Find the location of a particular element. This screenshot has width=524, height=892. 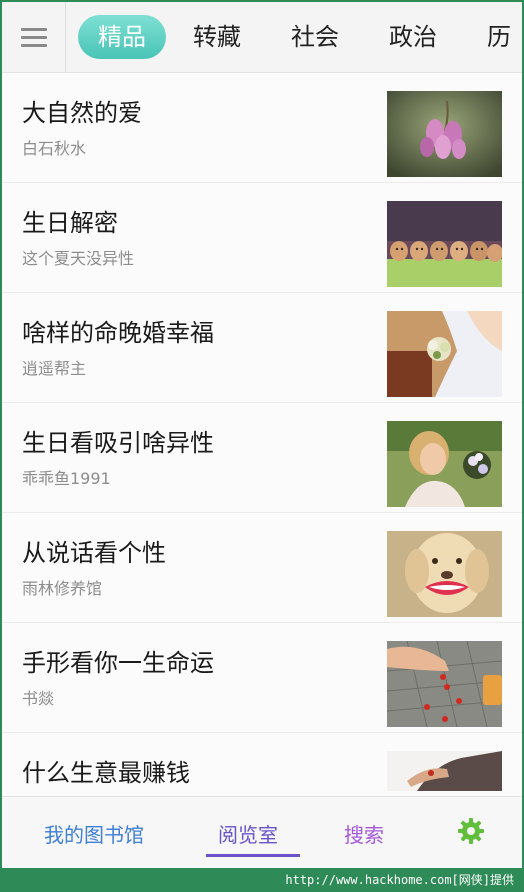

hamburger-menu-icon is located at coordinates (33, 37).